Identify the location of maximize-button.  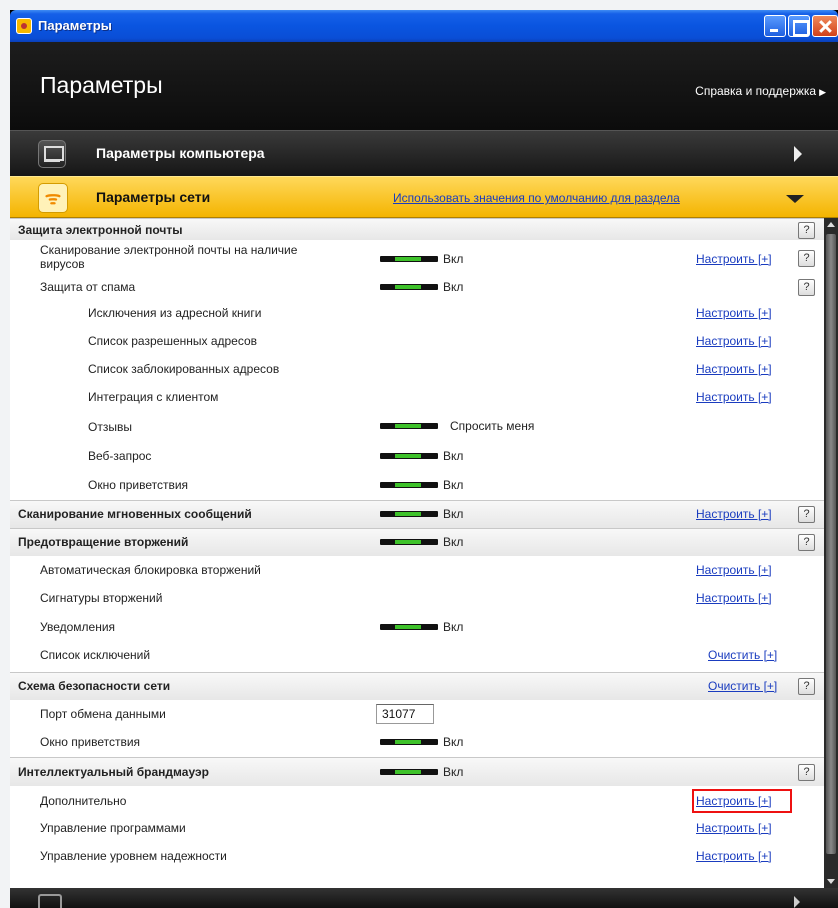
(799, 26).